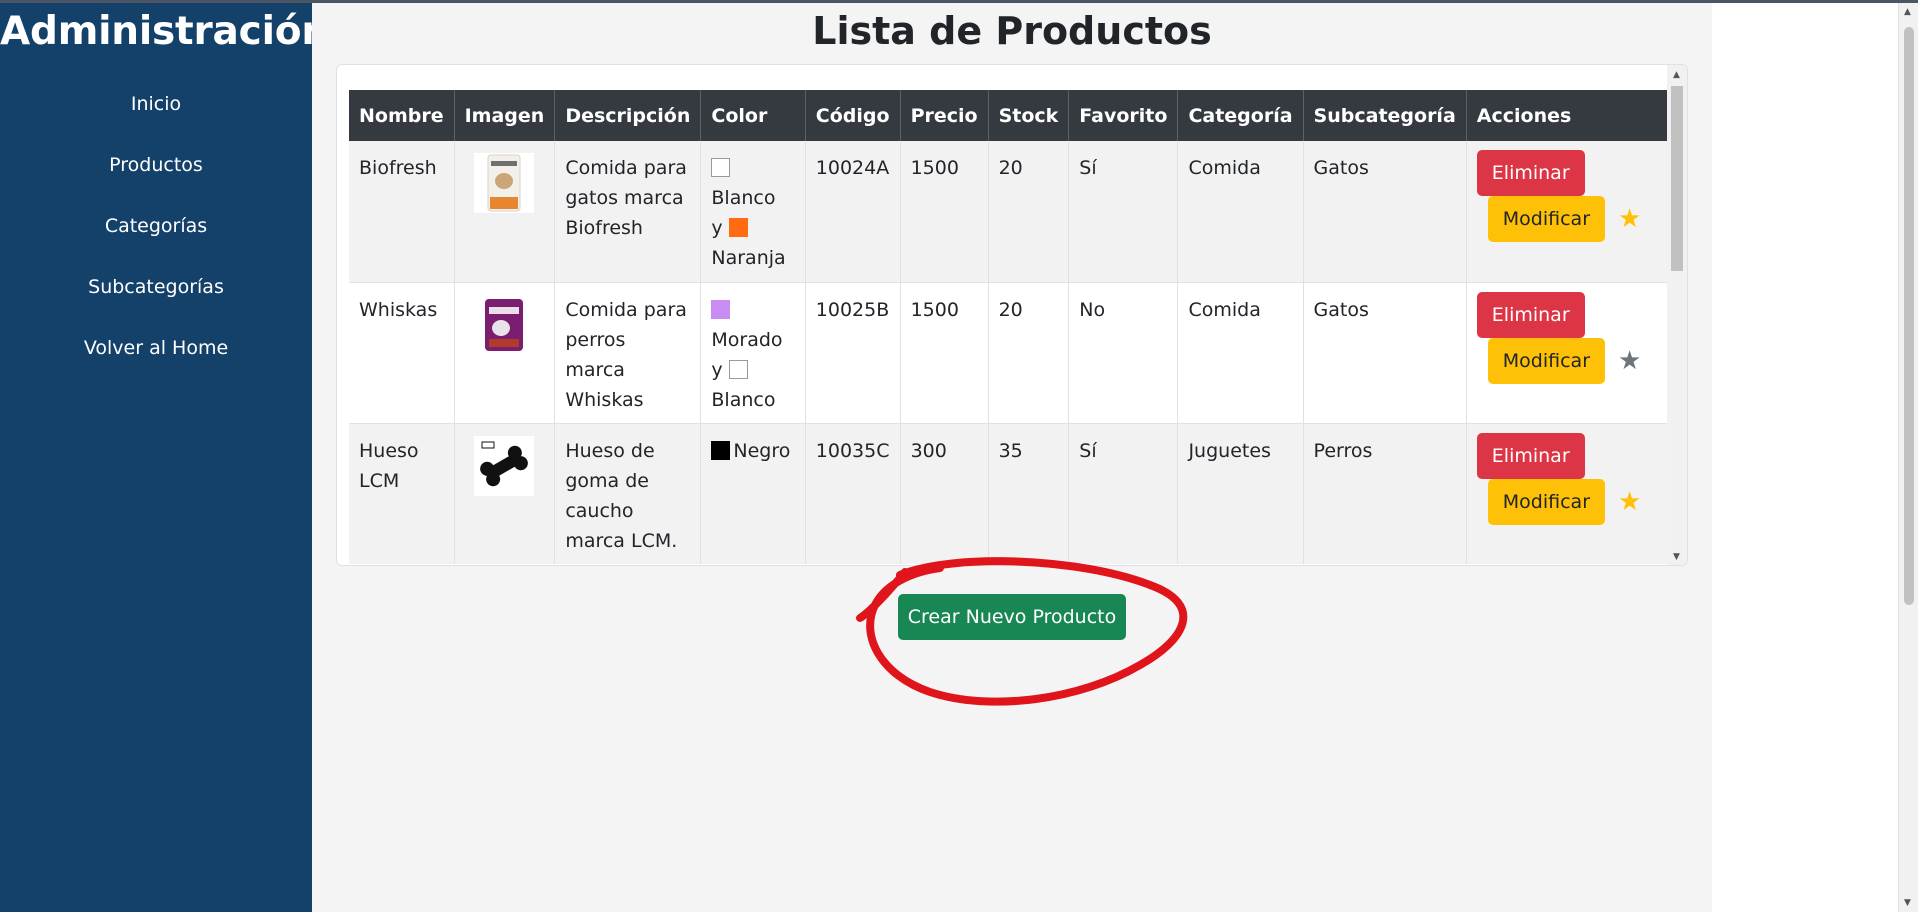  I want to click on page-scrollbar: ▲ ▼, so click(1908, 457).